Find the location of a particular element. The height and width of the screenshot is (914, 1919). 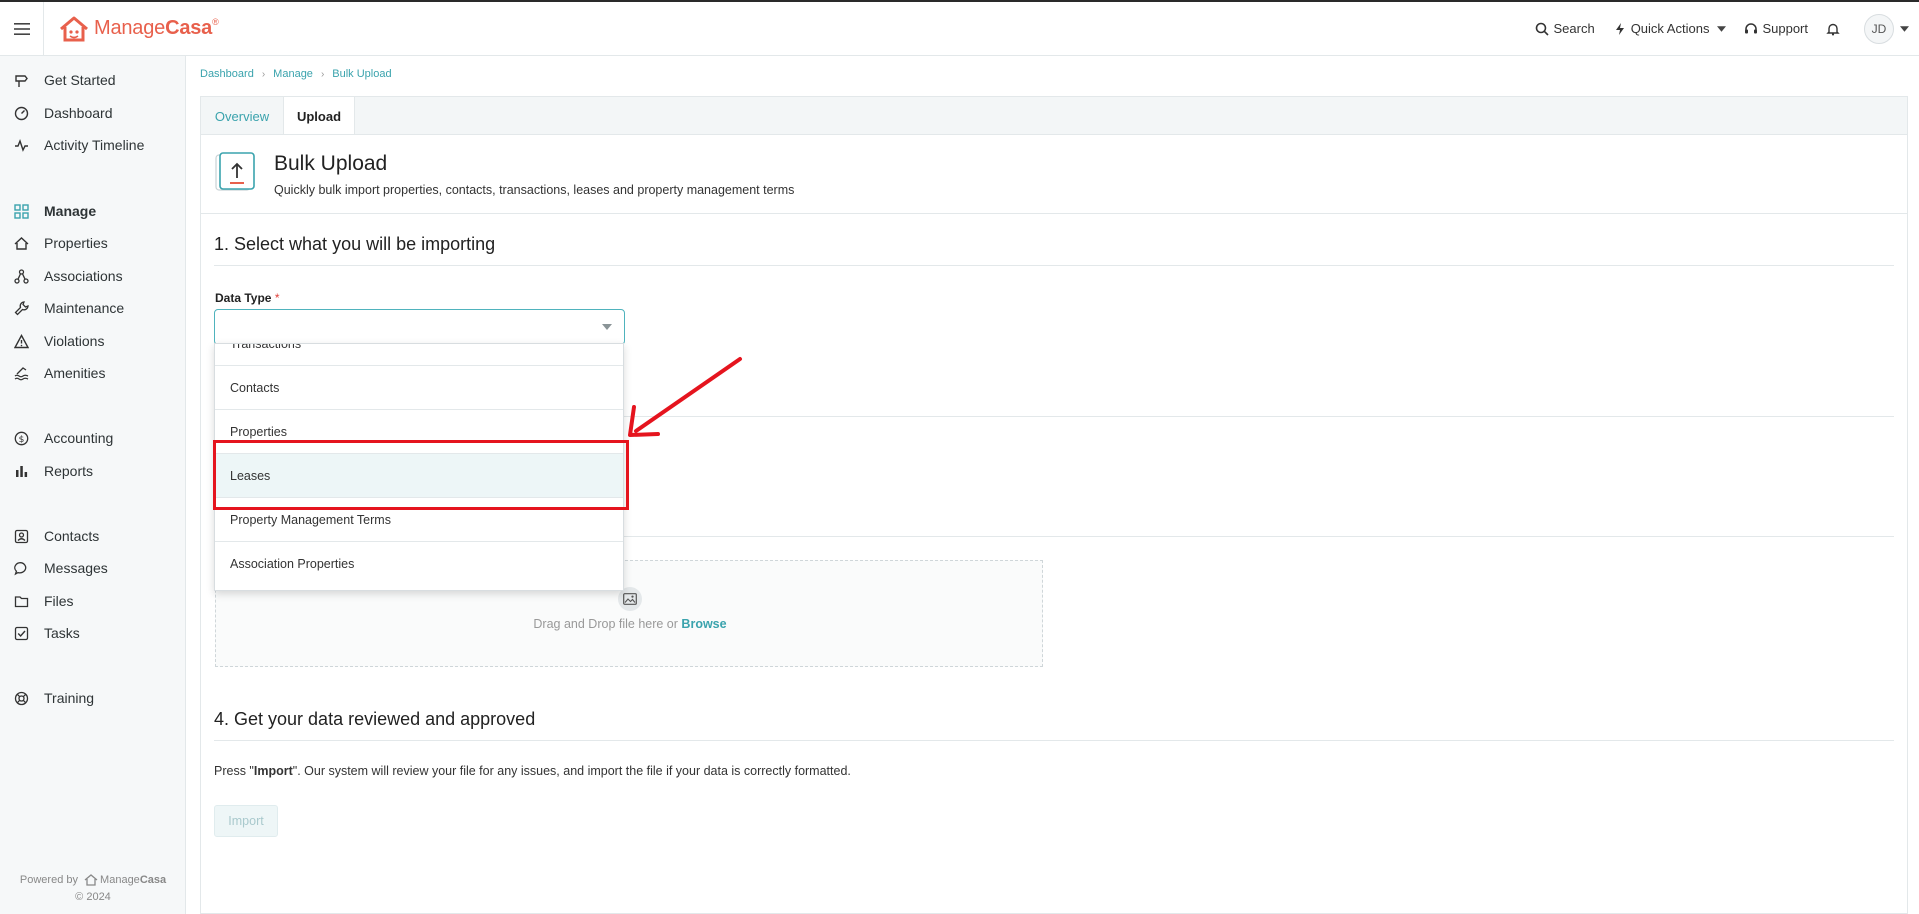

sidebar-item-associations: Associations is located at coordinates (92, 276).